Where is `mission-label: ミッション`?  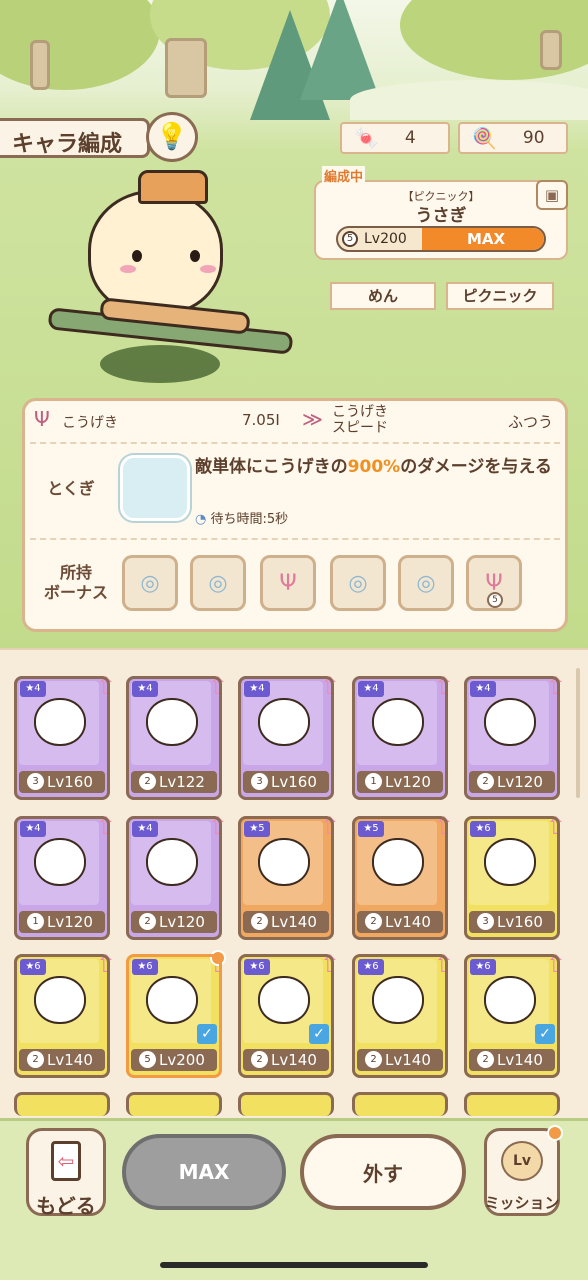 mission-label: ミッション is located at coordinates (522, 1203).